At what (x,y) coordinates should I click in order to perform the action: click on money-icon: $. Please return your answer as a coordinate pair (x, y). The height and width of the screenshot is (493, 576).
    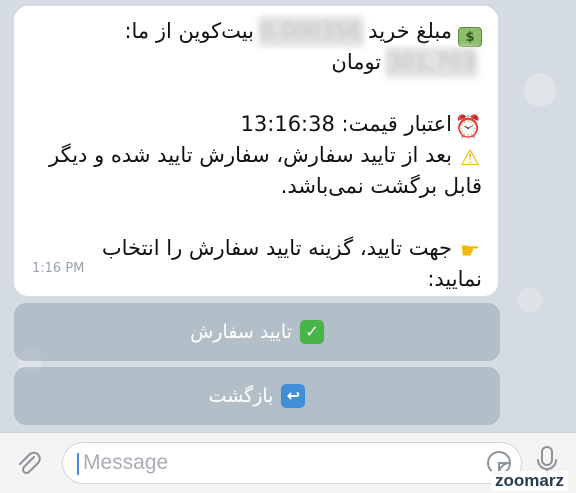
    Looking at the image, I should click on (470, 37).